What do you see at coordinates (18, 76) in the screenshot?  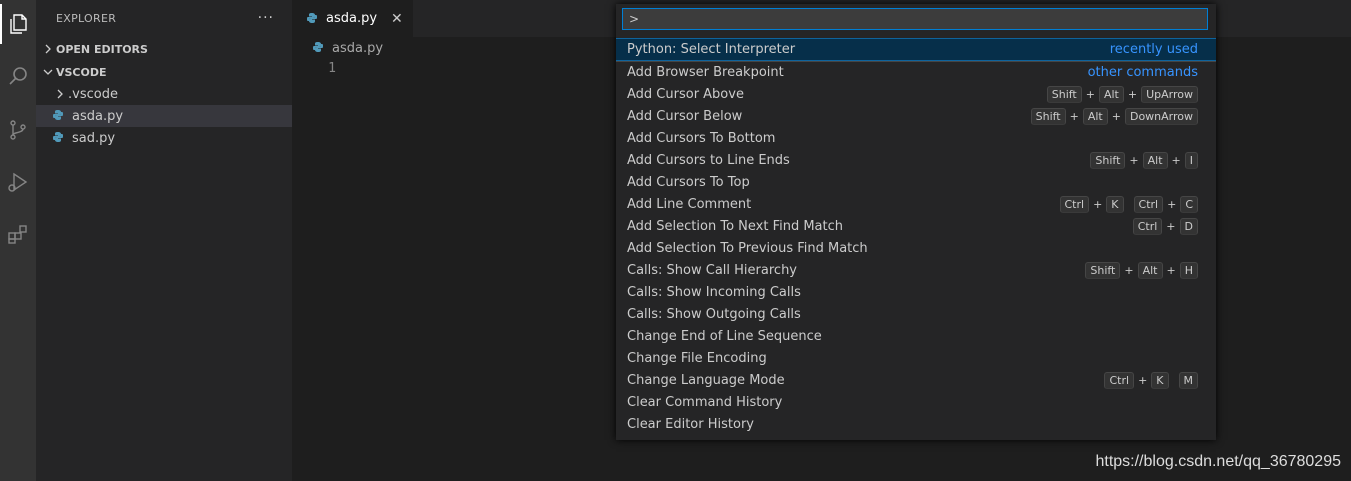 I see `search-icon` at bounding box center [18, 76].